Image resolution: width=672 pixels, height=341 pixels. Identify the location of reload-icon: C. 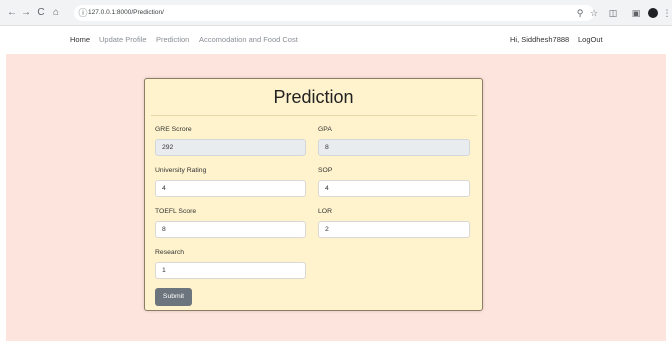
(41, 13).